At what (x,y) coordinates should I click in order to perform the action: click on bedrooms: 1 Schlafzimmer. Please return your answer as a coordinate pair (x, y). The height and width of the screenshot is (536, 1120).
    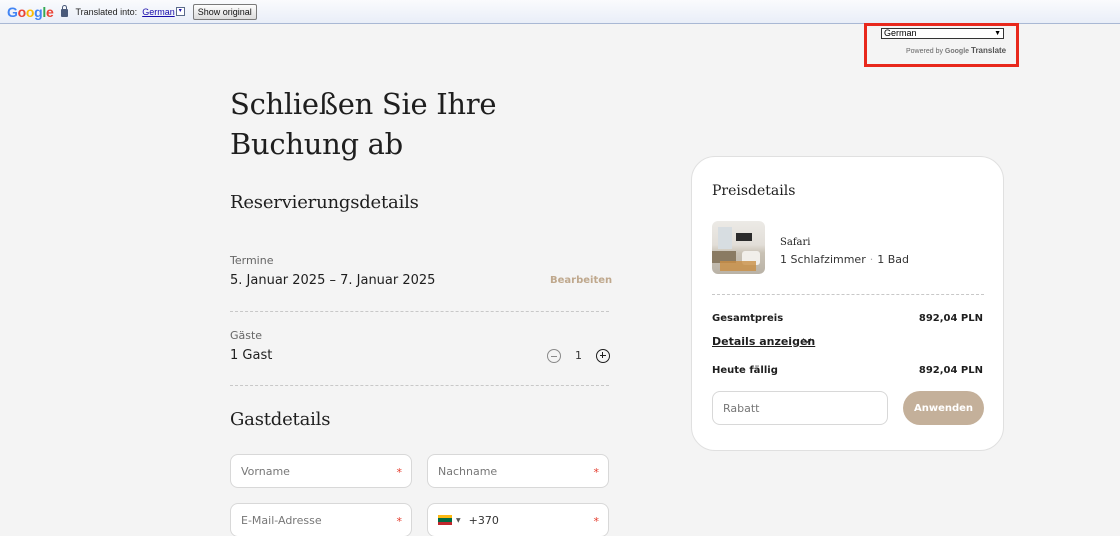
    Looking at the image, I should click on (823, 259).